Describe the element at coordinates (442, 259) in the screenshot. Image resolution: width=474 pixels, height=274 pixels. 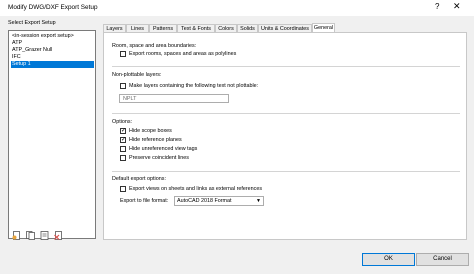
I see `cancel-button: Cancel` at that location.